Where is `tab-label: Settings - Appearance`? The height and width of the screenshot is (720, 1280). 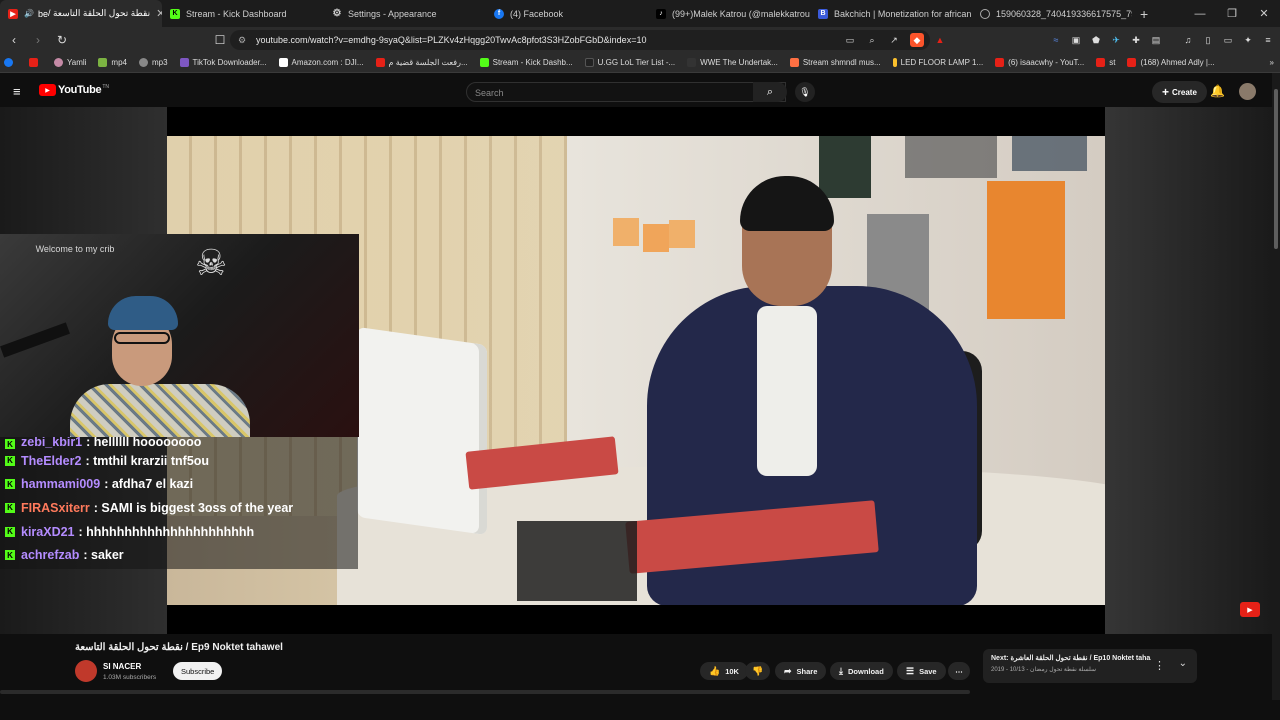
tab-label: Settings - Appearance is located at coordinates (392, 13).